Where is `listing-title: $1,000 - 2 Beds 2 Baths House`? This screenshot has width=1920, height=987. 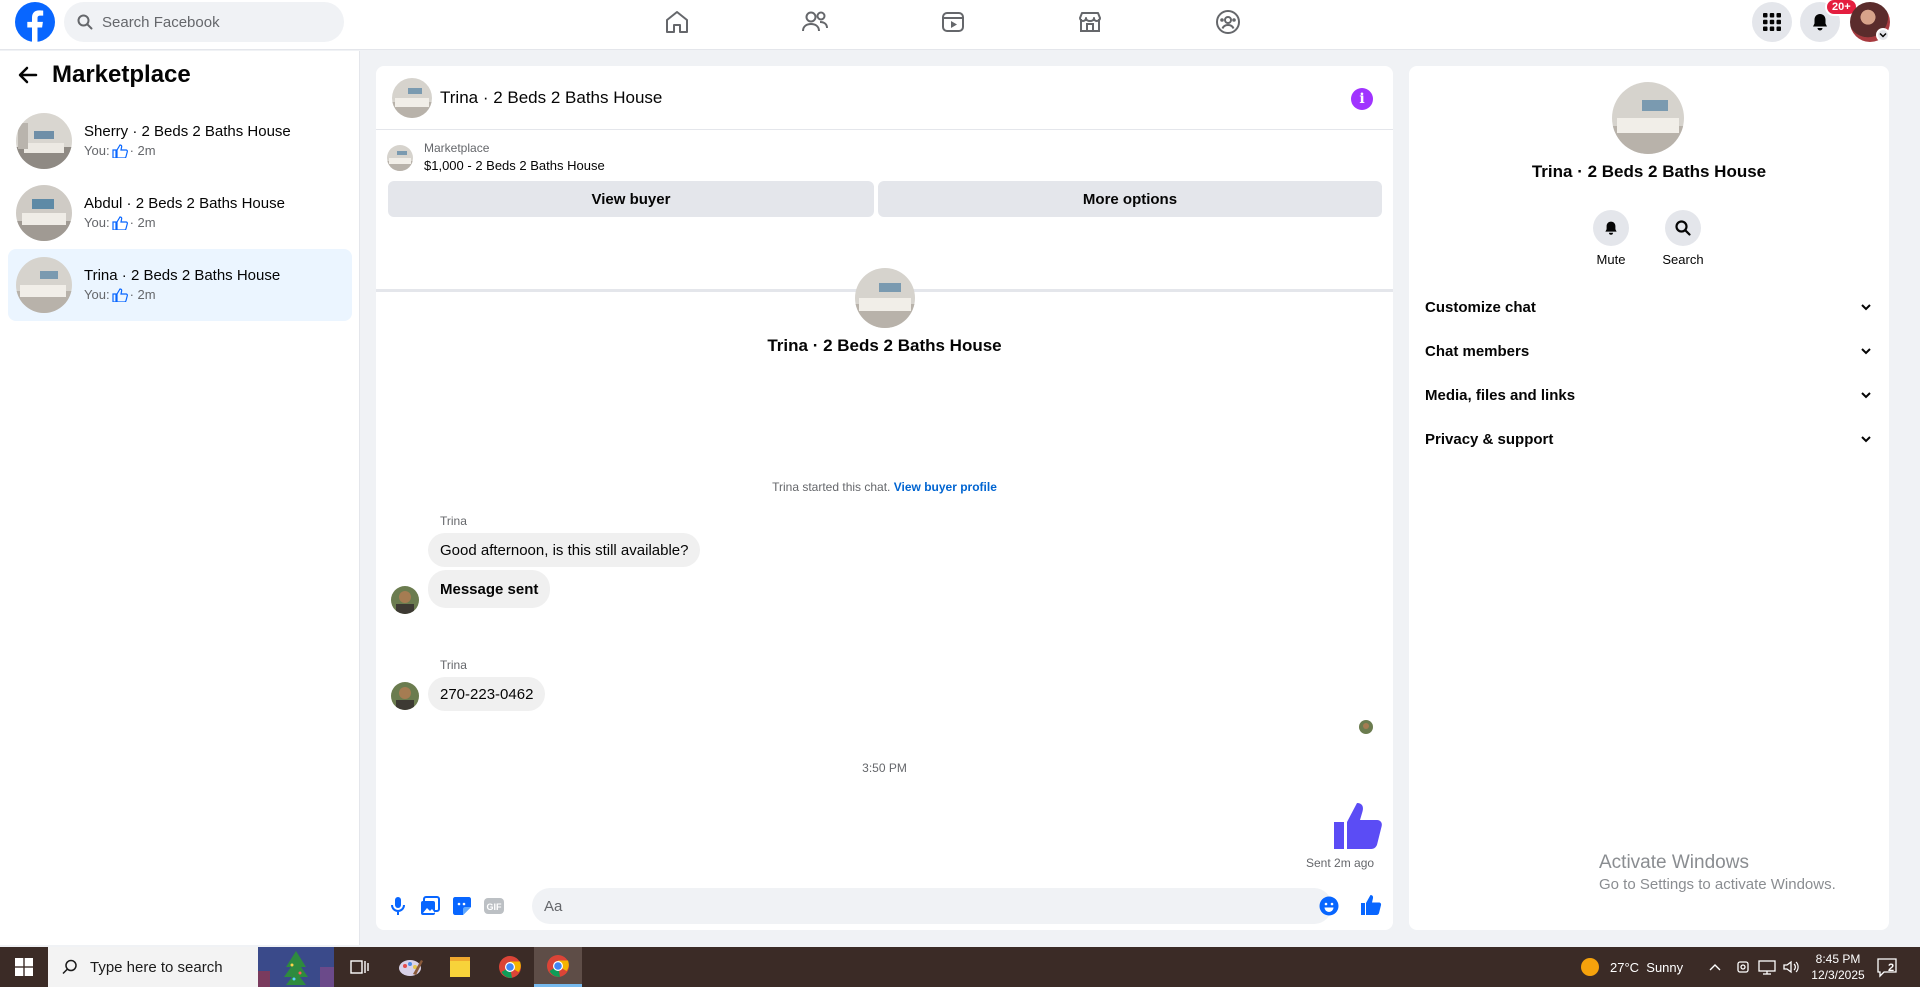 listing-title: $1,000 - 2 Beds 2 Baths House is located at coordinates (514, 165).